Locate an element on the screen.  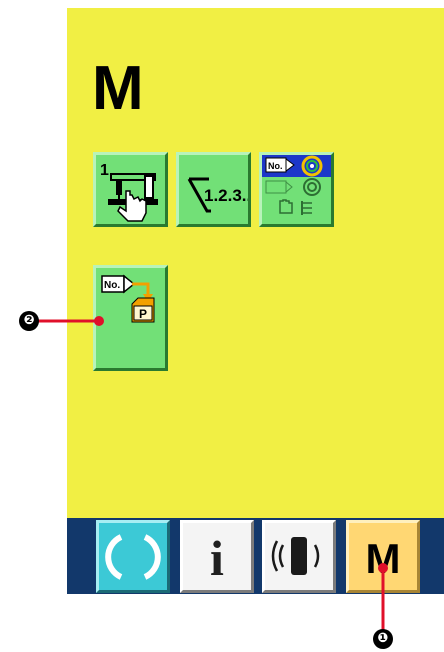
page-title: M is located at coordinates (118, 88).